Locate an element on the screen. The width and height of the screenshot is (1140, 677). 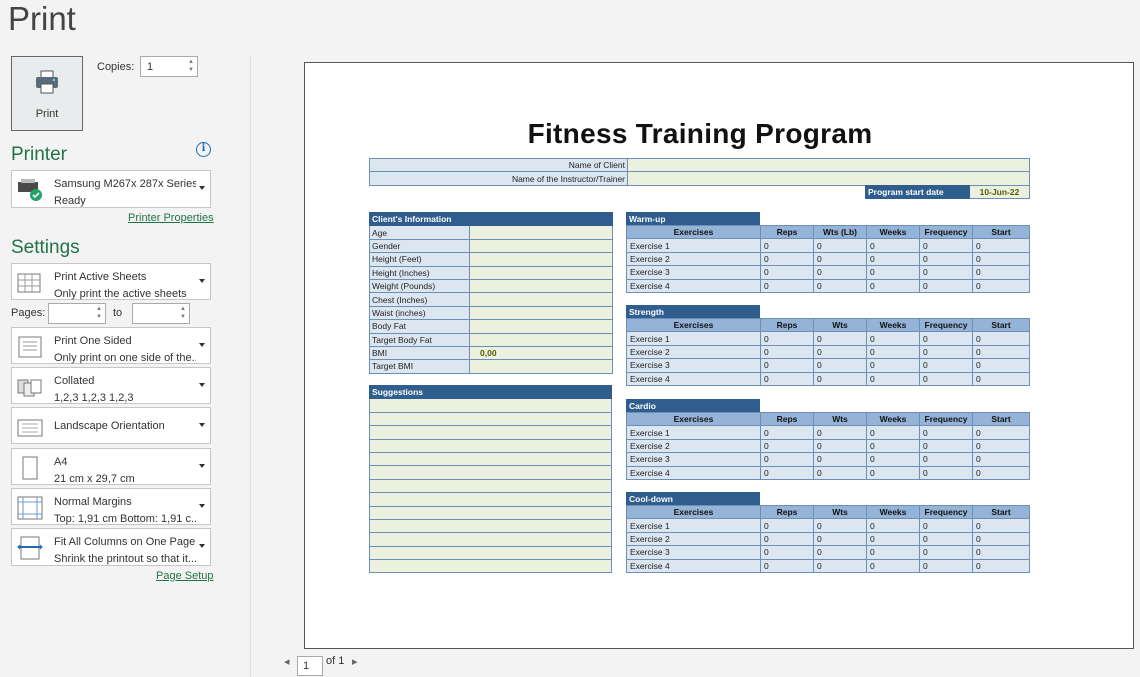
page-number-input: 1 is located at coordinates (310, 666).